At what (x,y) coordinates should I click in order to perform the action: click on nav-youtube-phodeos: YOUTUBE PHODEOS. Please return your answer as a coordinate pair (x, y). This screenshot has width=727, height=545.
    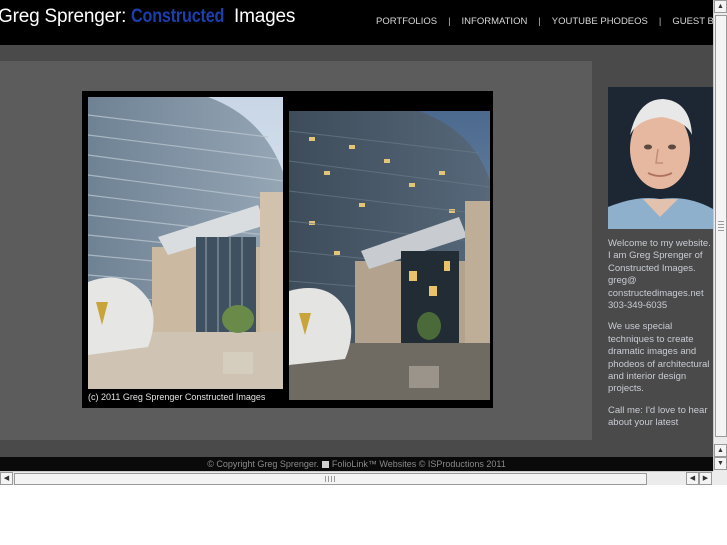
    Looking at the image, I should click on (600, 21).